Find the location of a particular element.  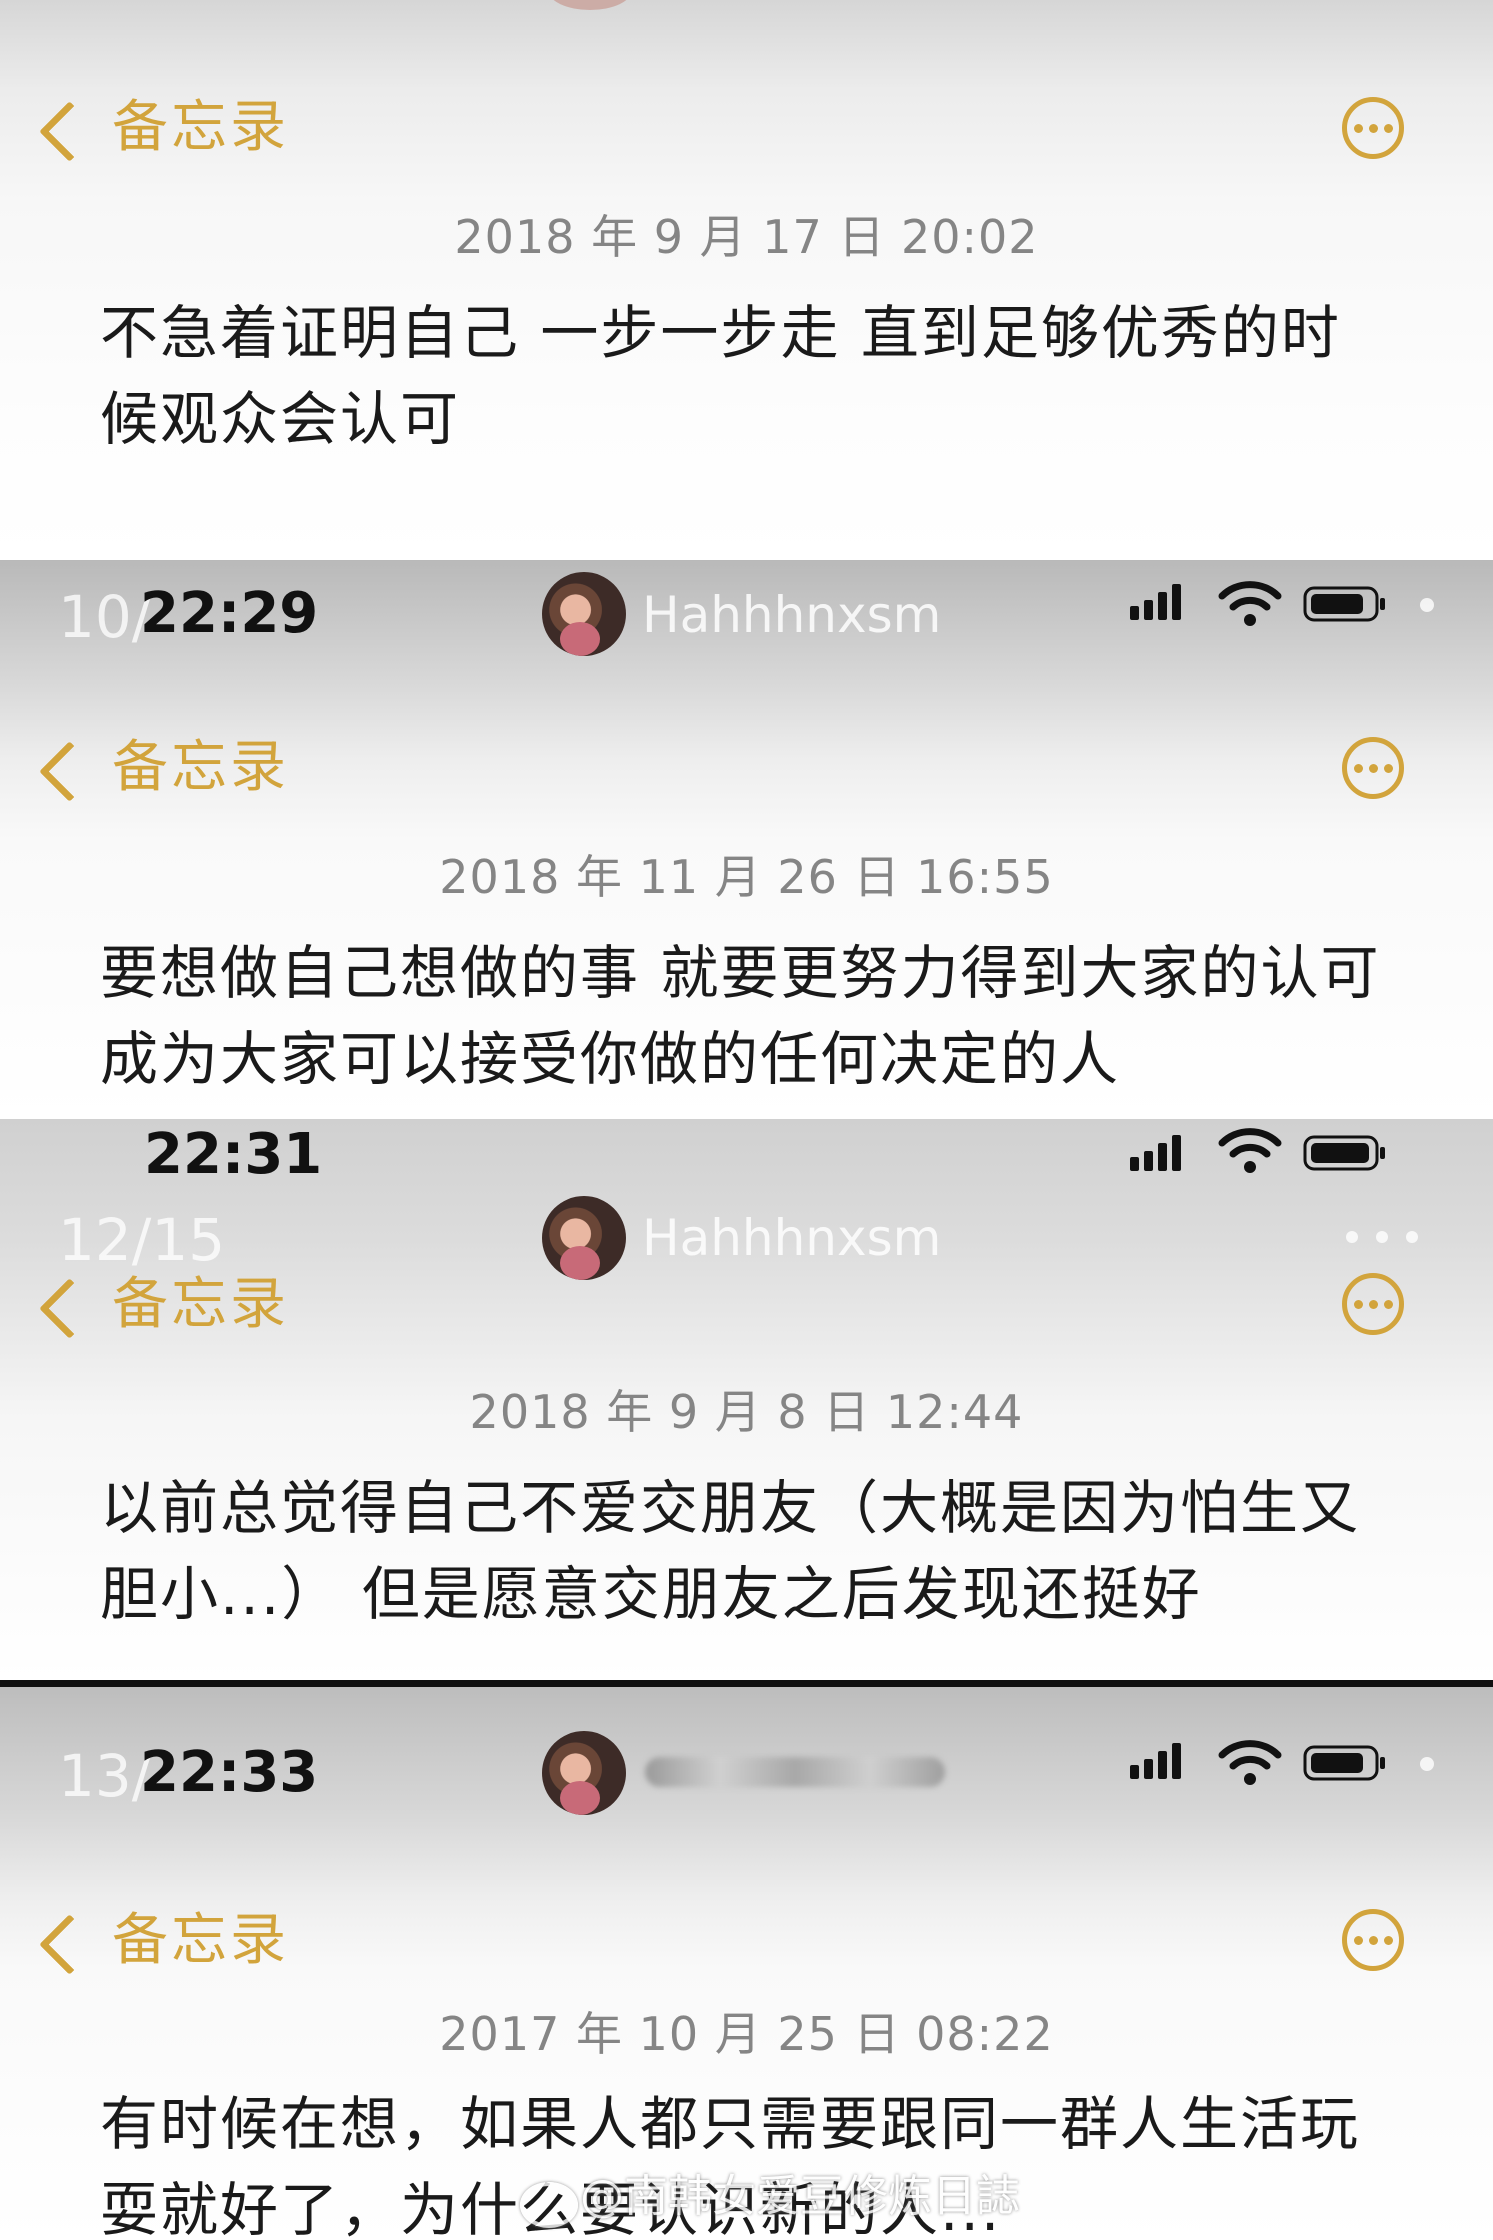

username-blurred is located at coordinates (795, 1772).